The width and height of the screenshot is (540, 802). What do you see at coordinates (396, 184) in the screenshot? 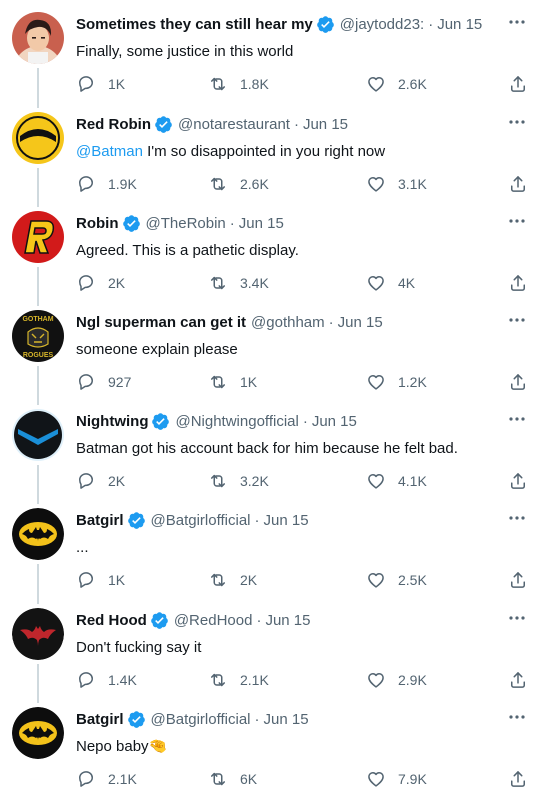
I see `like-button: 3.1K` at bounding box center [396, 184].